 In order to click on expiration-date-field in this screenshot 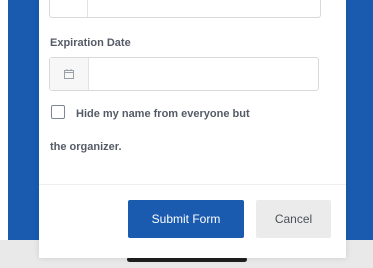, I will do `click(203, 74)`.